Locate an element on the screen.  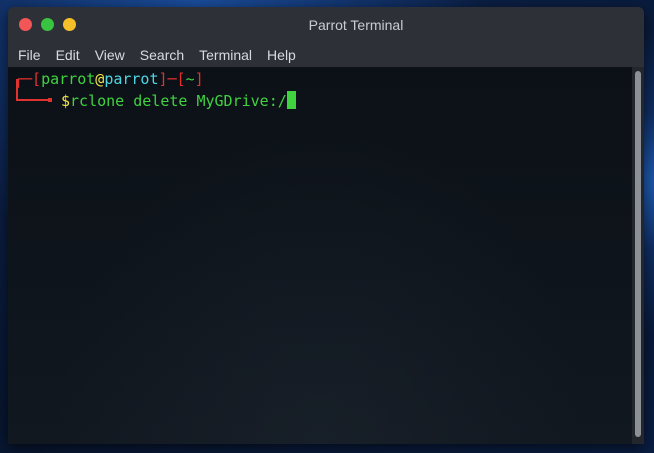
vertical-scrollbar is located at coordinates (638, 255).